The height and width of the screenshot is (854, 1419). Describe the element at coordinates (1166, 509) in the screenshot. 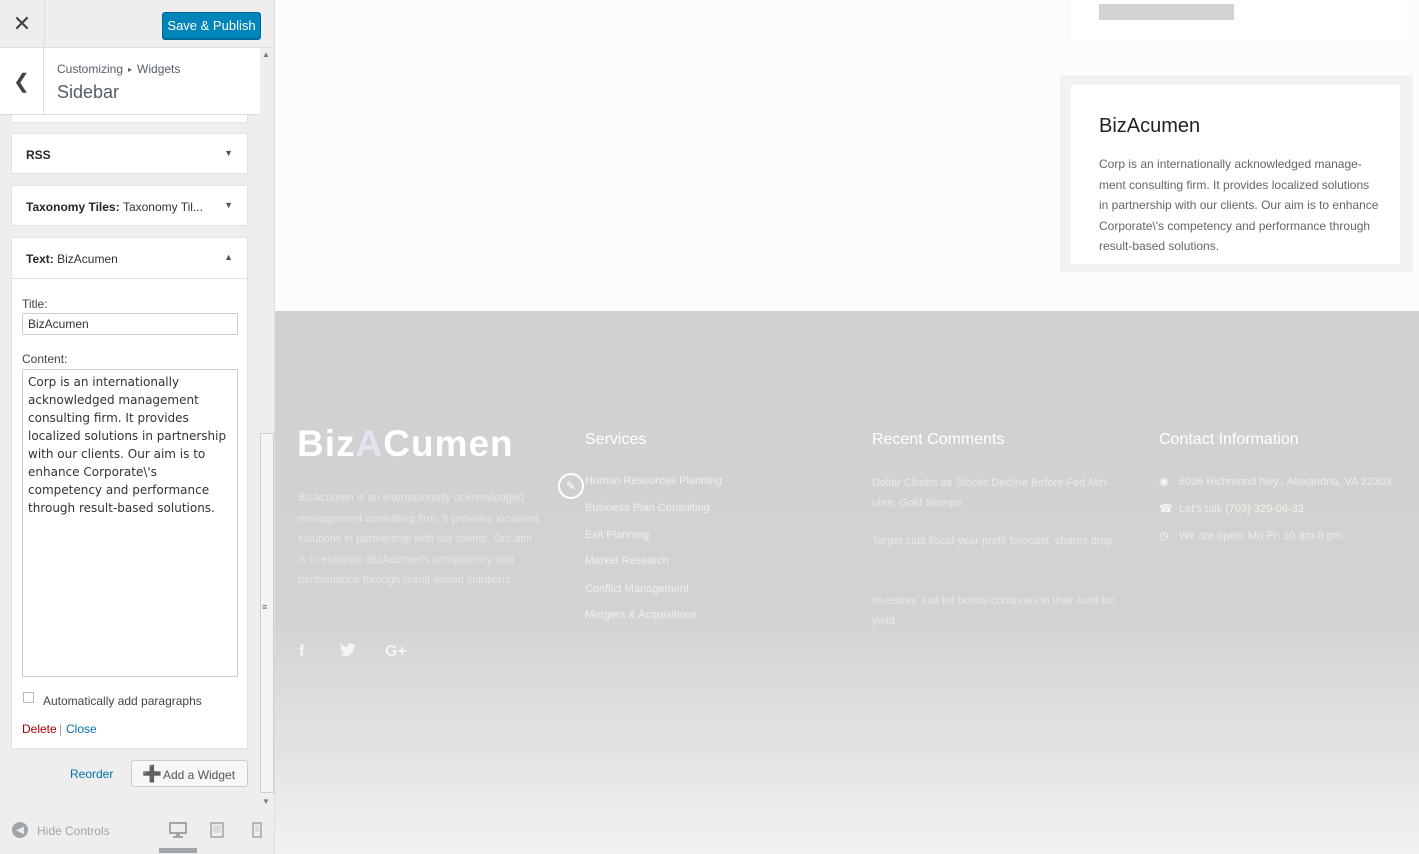

I see `phone-icon: ☎` at that location.